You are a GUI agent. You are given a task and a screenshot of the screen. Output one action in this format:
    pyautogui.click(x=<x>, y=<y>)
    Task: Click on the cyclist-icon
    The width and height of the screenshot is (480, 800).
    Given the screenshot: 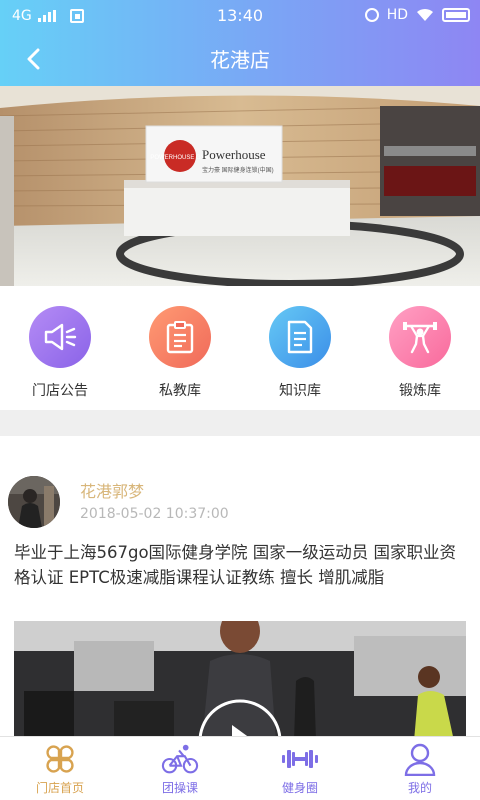 What is the action you would take?
    pyautogui.click(x=180, y=759)
    